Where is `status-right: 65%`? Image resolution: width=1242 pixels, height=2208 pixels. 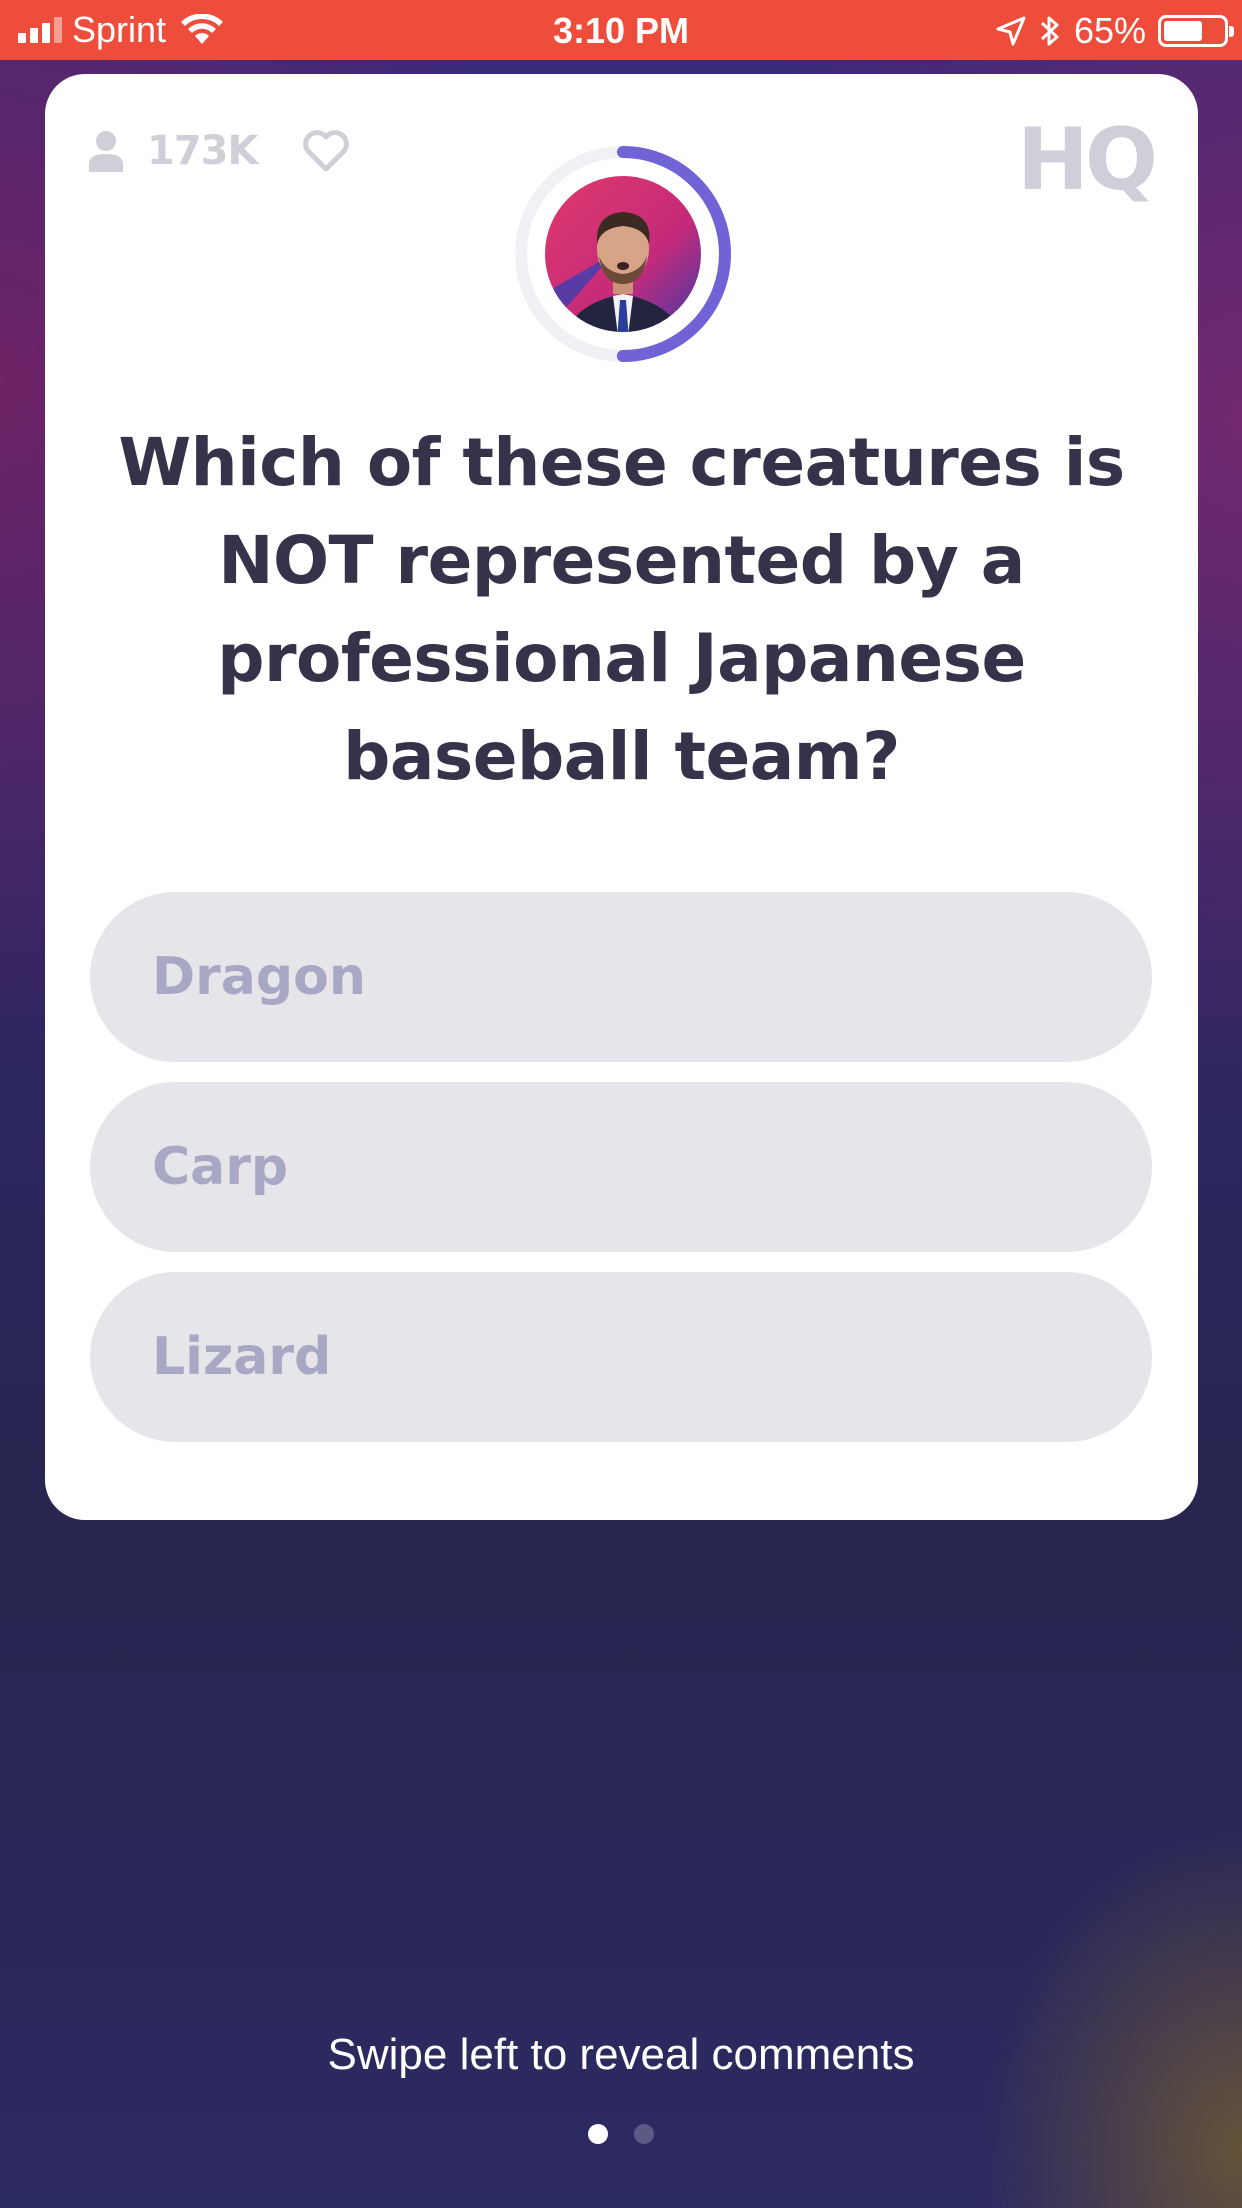
status-right: 65% is located at coordinates (1115, 31).